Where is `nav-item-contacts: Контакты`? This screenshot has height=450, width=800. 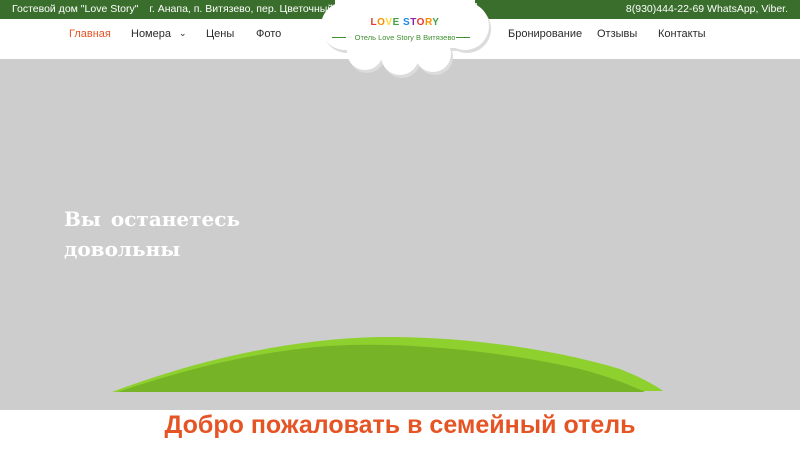
nav-item-contacts: Контакты is located at coordinates (682, 34).